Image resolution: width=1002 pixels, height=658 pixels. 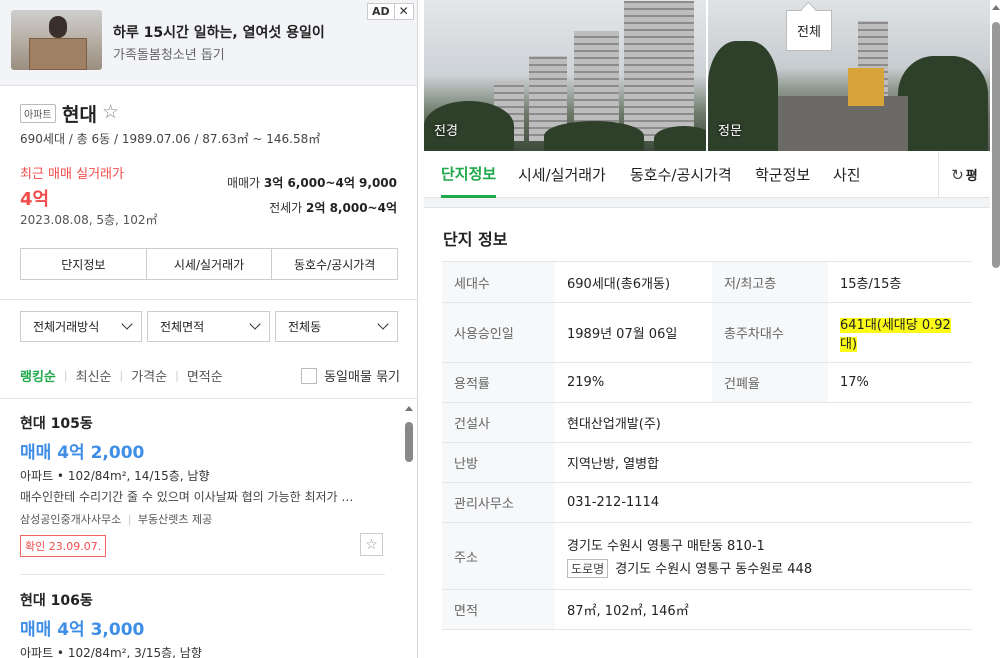 What do you see at coordinates (565, 75) in the screenshot?
I see `photo-exterior: 전경` at bounding box center [565, 75].